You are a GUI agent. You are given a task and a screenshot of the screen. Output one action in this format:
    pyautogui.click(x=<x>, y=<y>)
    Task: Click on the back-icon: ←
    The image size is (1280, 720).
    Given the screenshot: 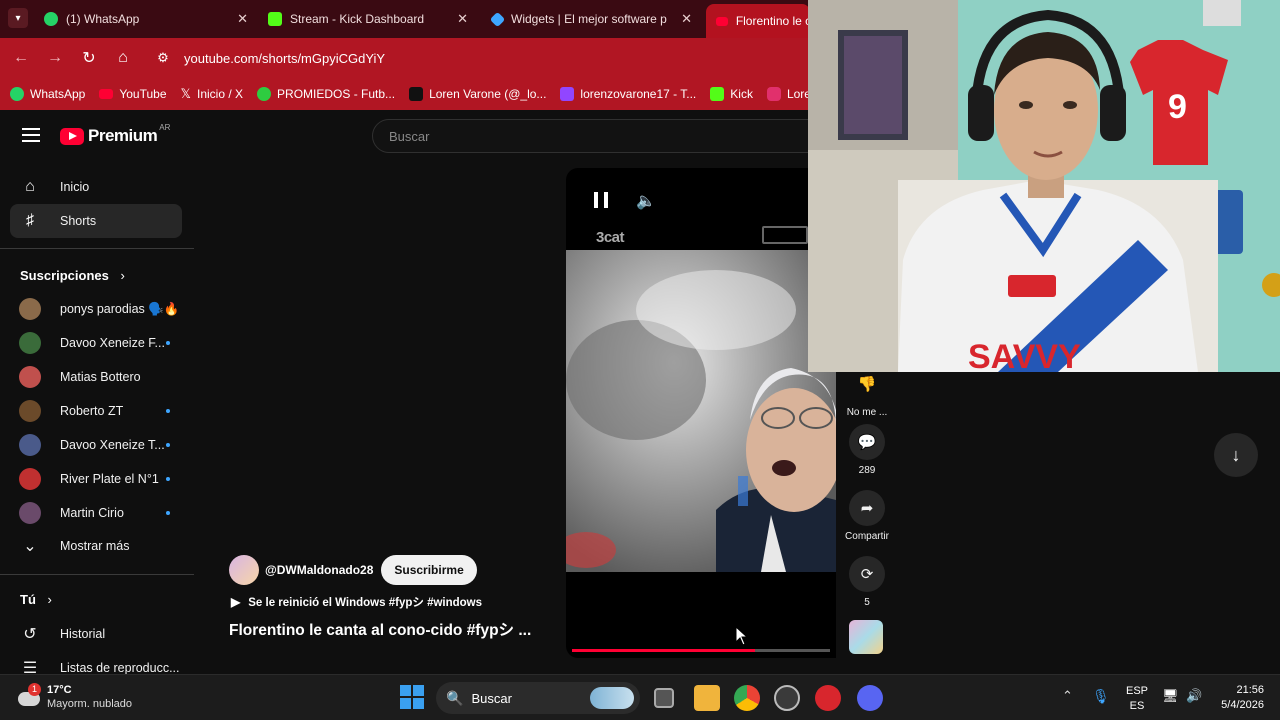 What is the action you would take?
    pyautogui.click(x=21, y=58)
    